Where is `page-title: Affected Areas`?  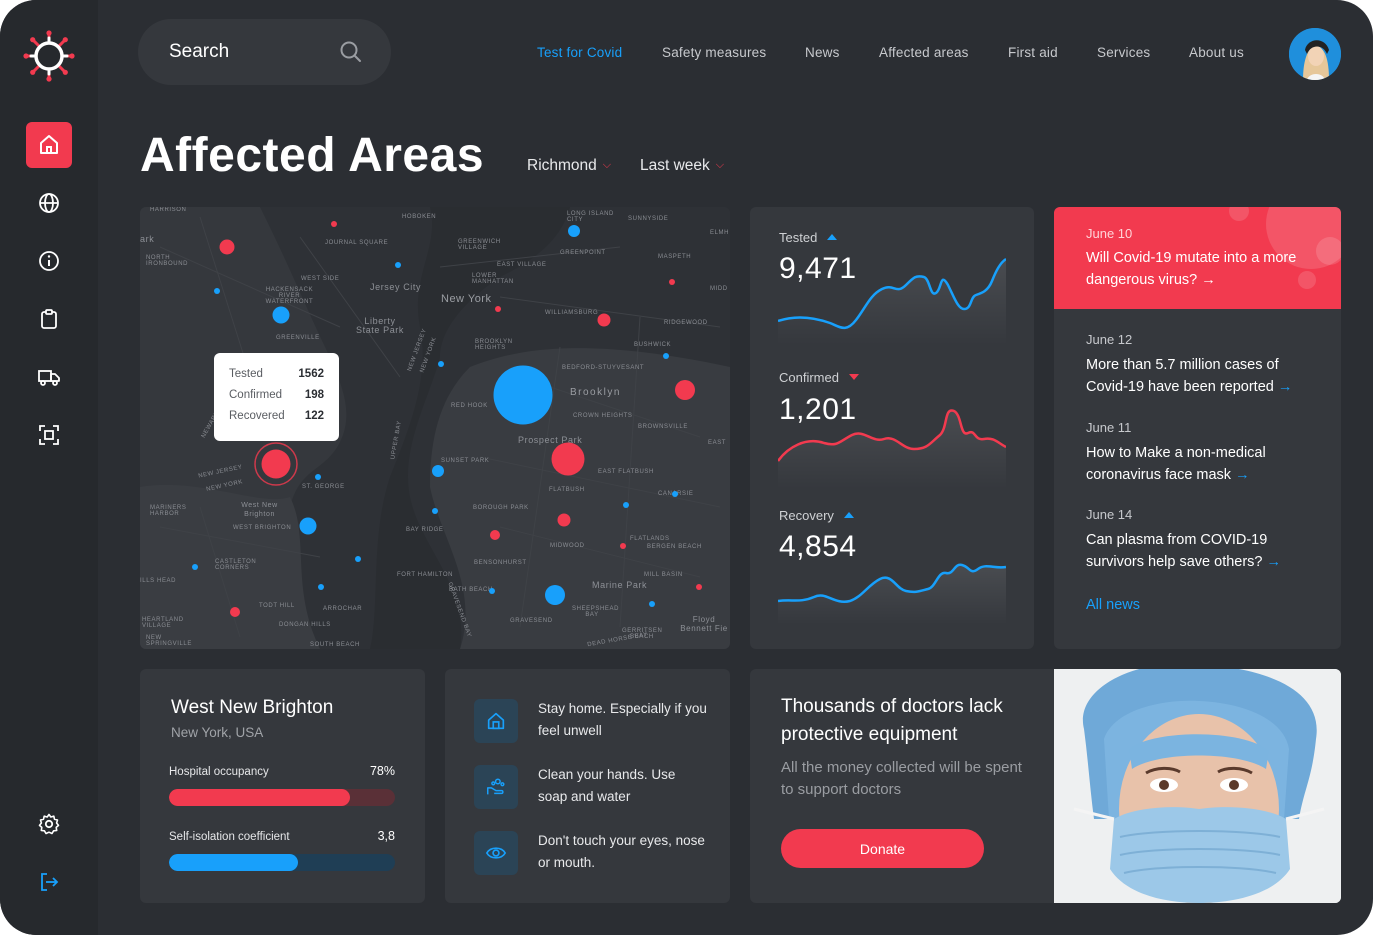 page-title: Affected Areas is located at coordinates (312, 155).